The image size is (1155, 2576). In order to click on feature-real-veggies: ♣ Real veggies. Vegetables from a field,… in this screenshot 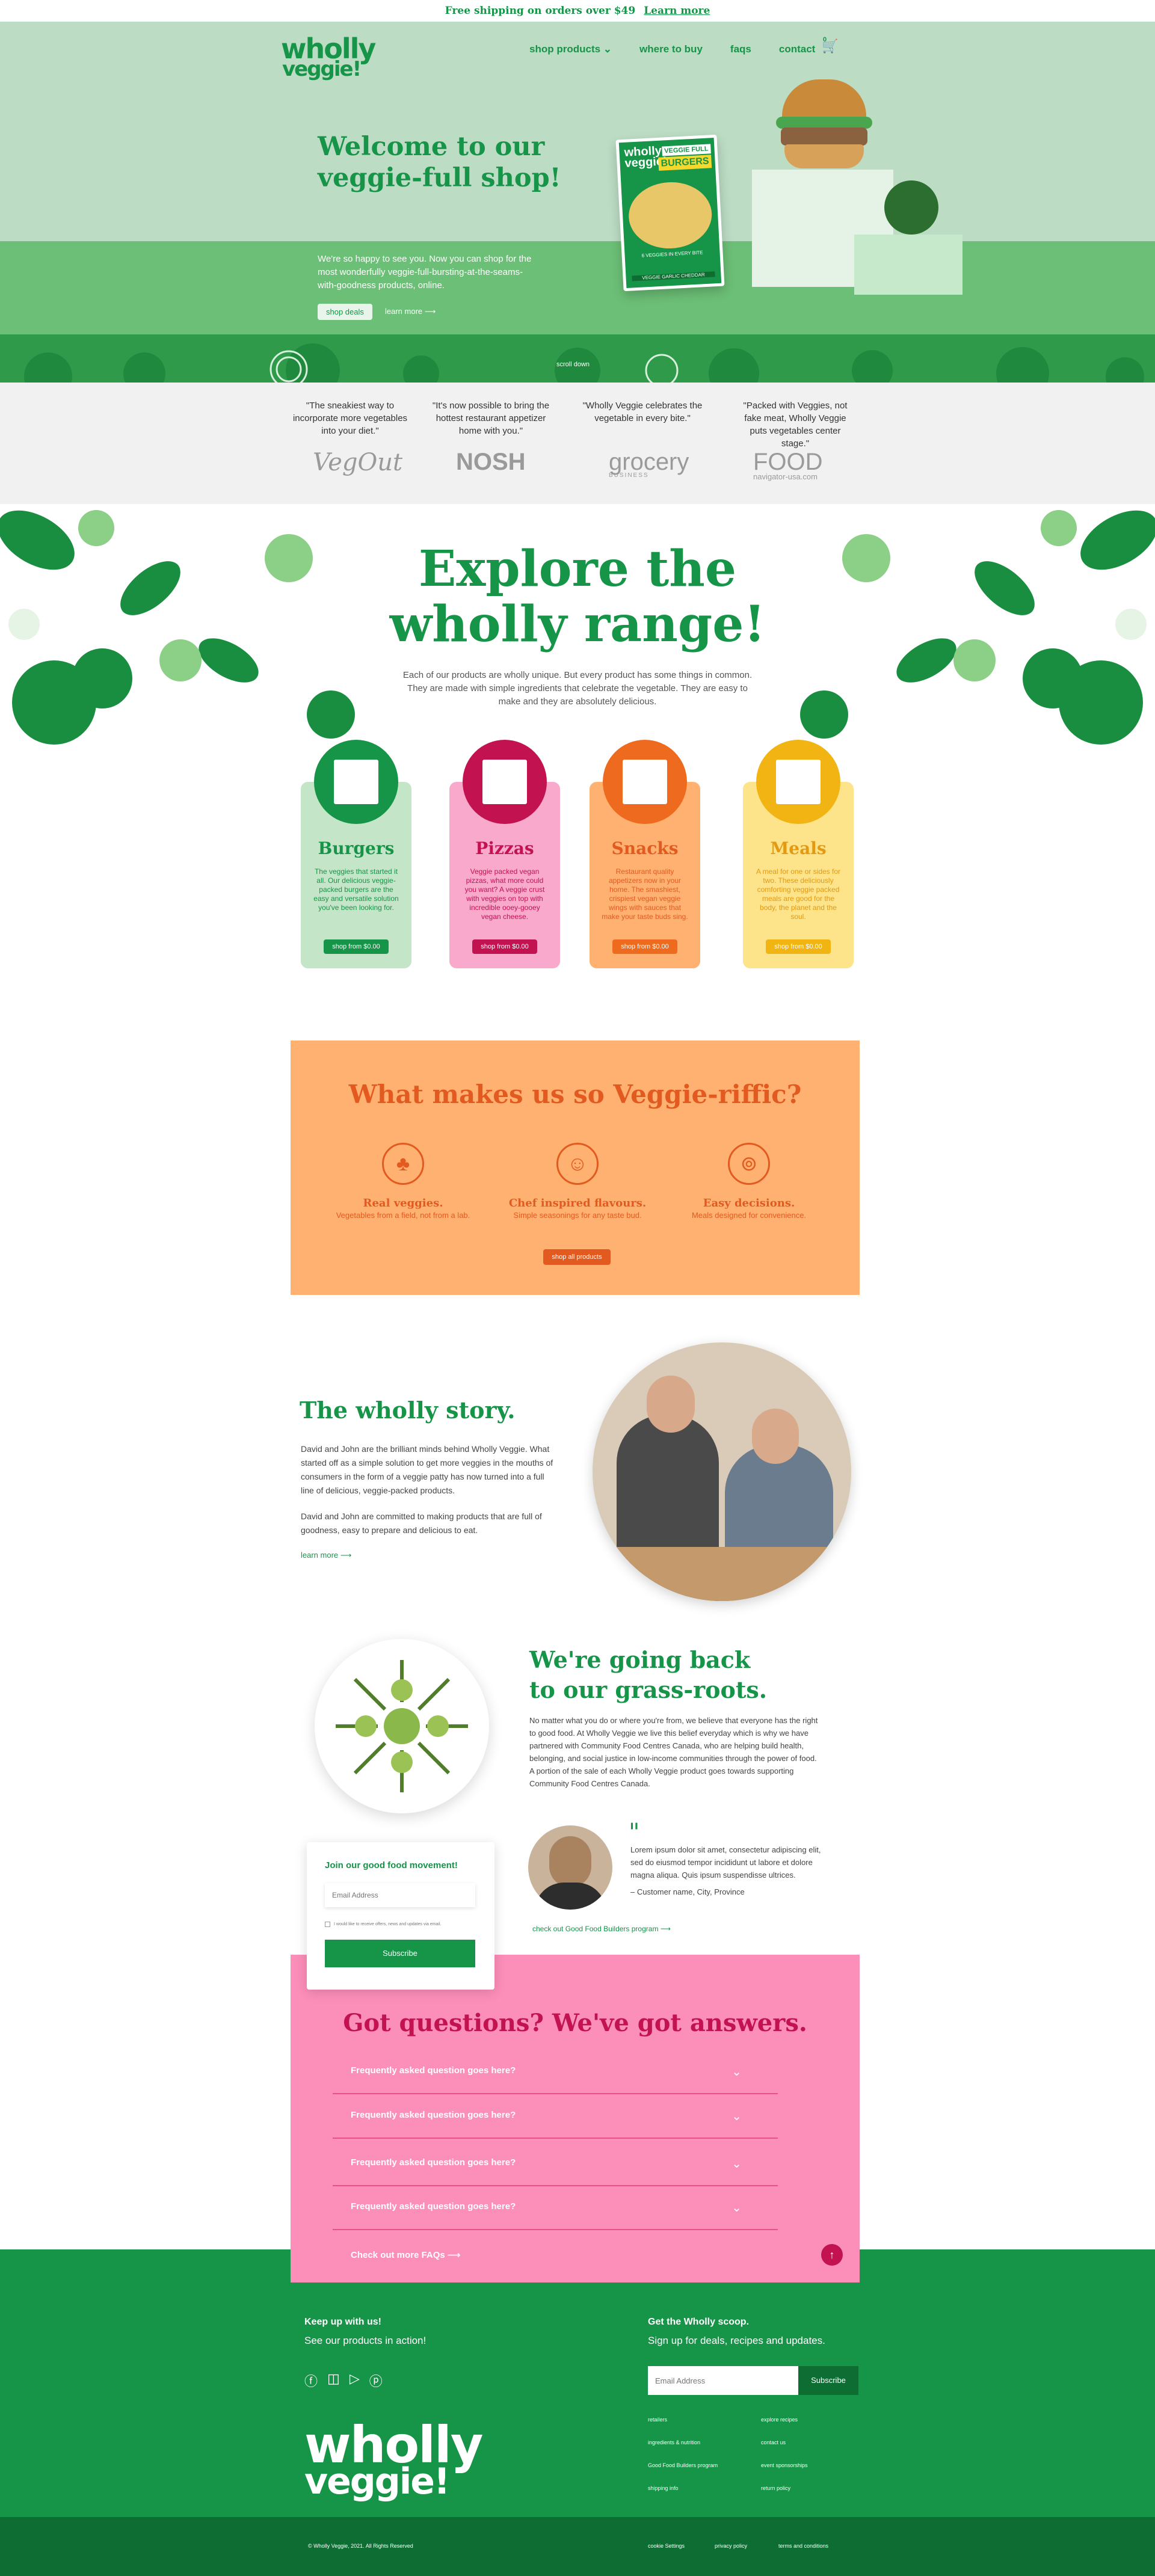, I will do `click(403, 1181)`.